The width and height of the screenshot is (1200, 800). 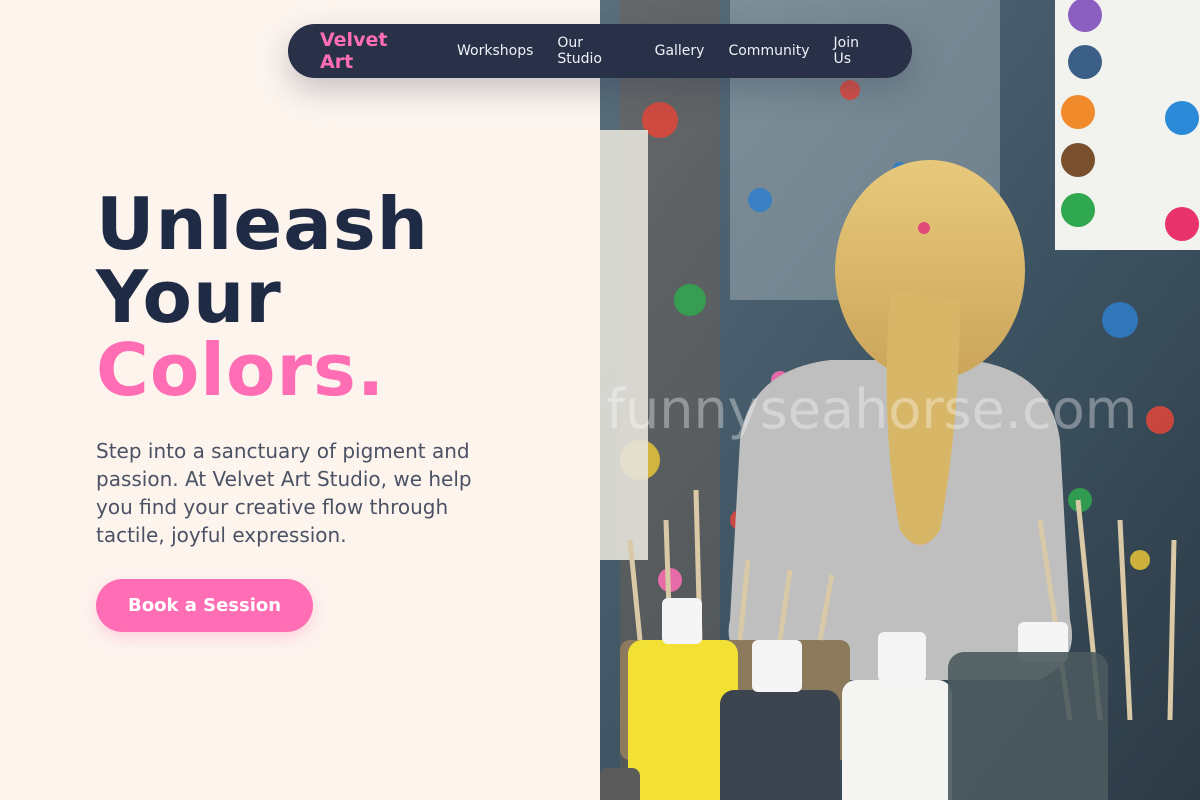 What do you see at coordinates (306, 297) in the screenshot?
I see `hero-heading: Unleash Your Colors.` at bounding box center [306, 297].